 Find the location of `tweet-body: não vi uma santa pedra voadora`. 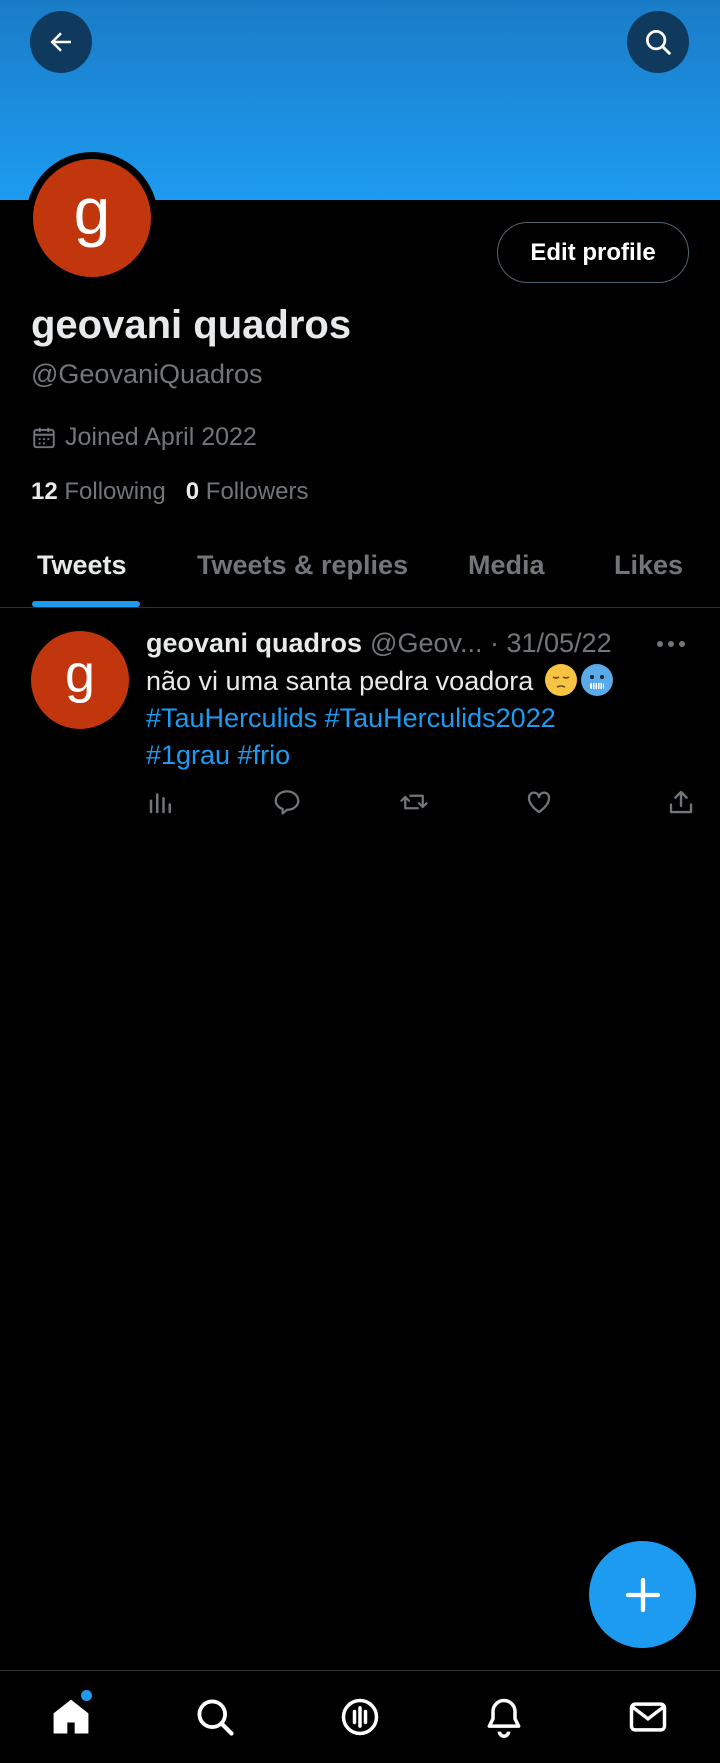

tweet-body: não vi uma santa pedra voadora is located at coordinates (340, 681).